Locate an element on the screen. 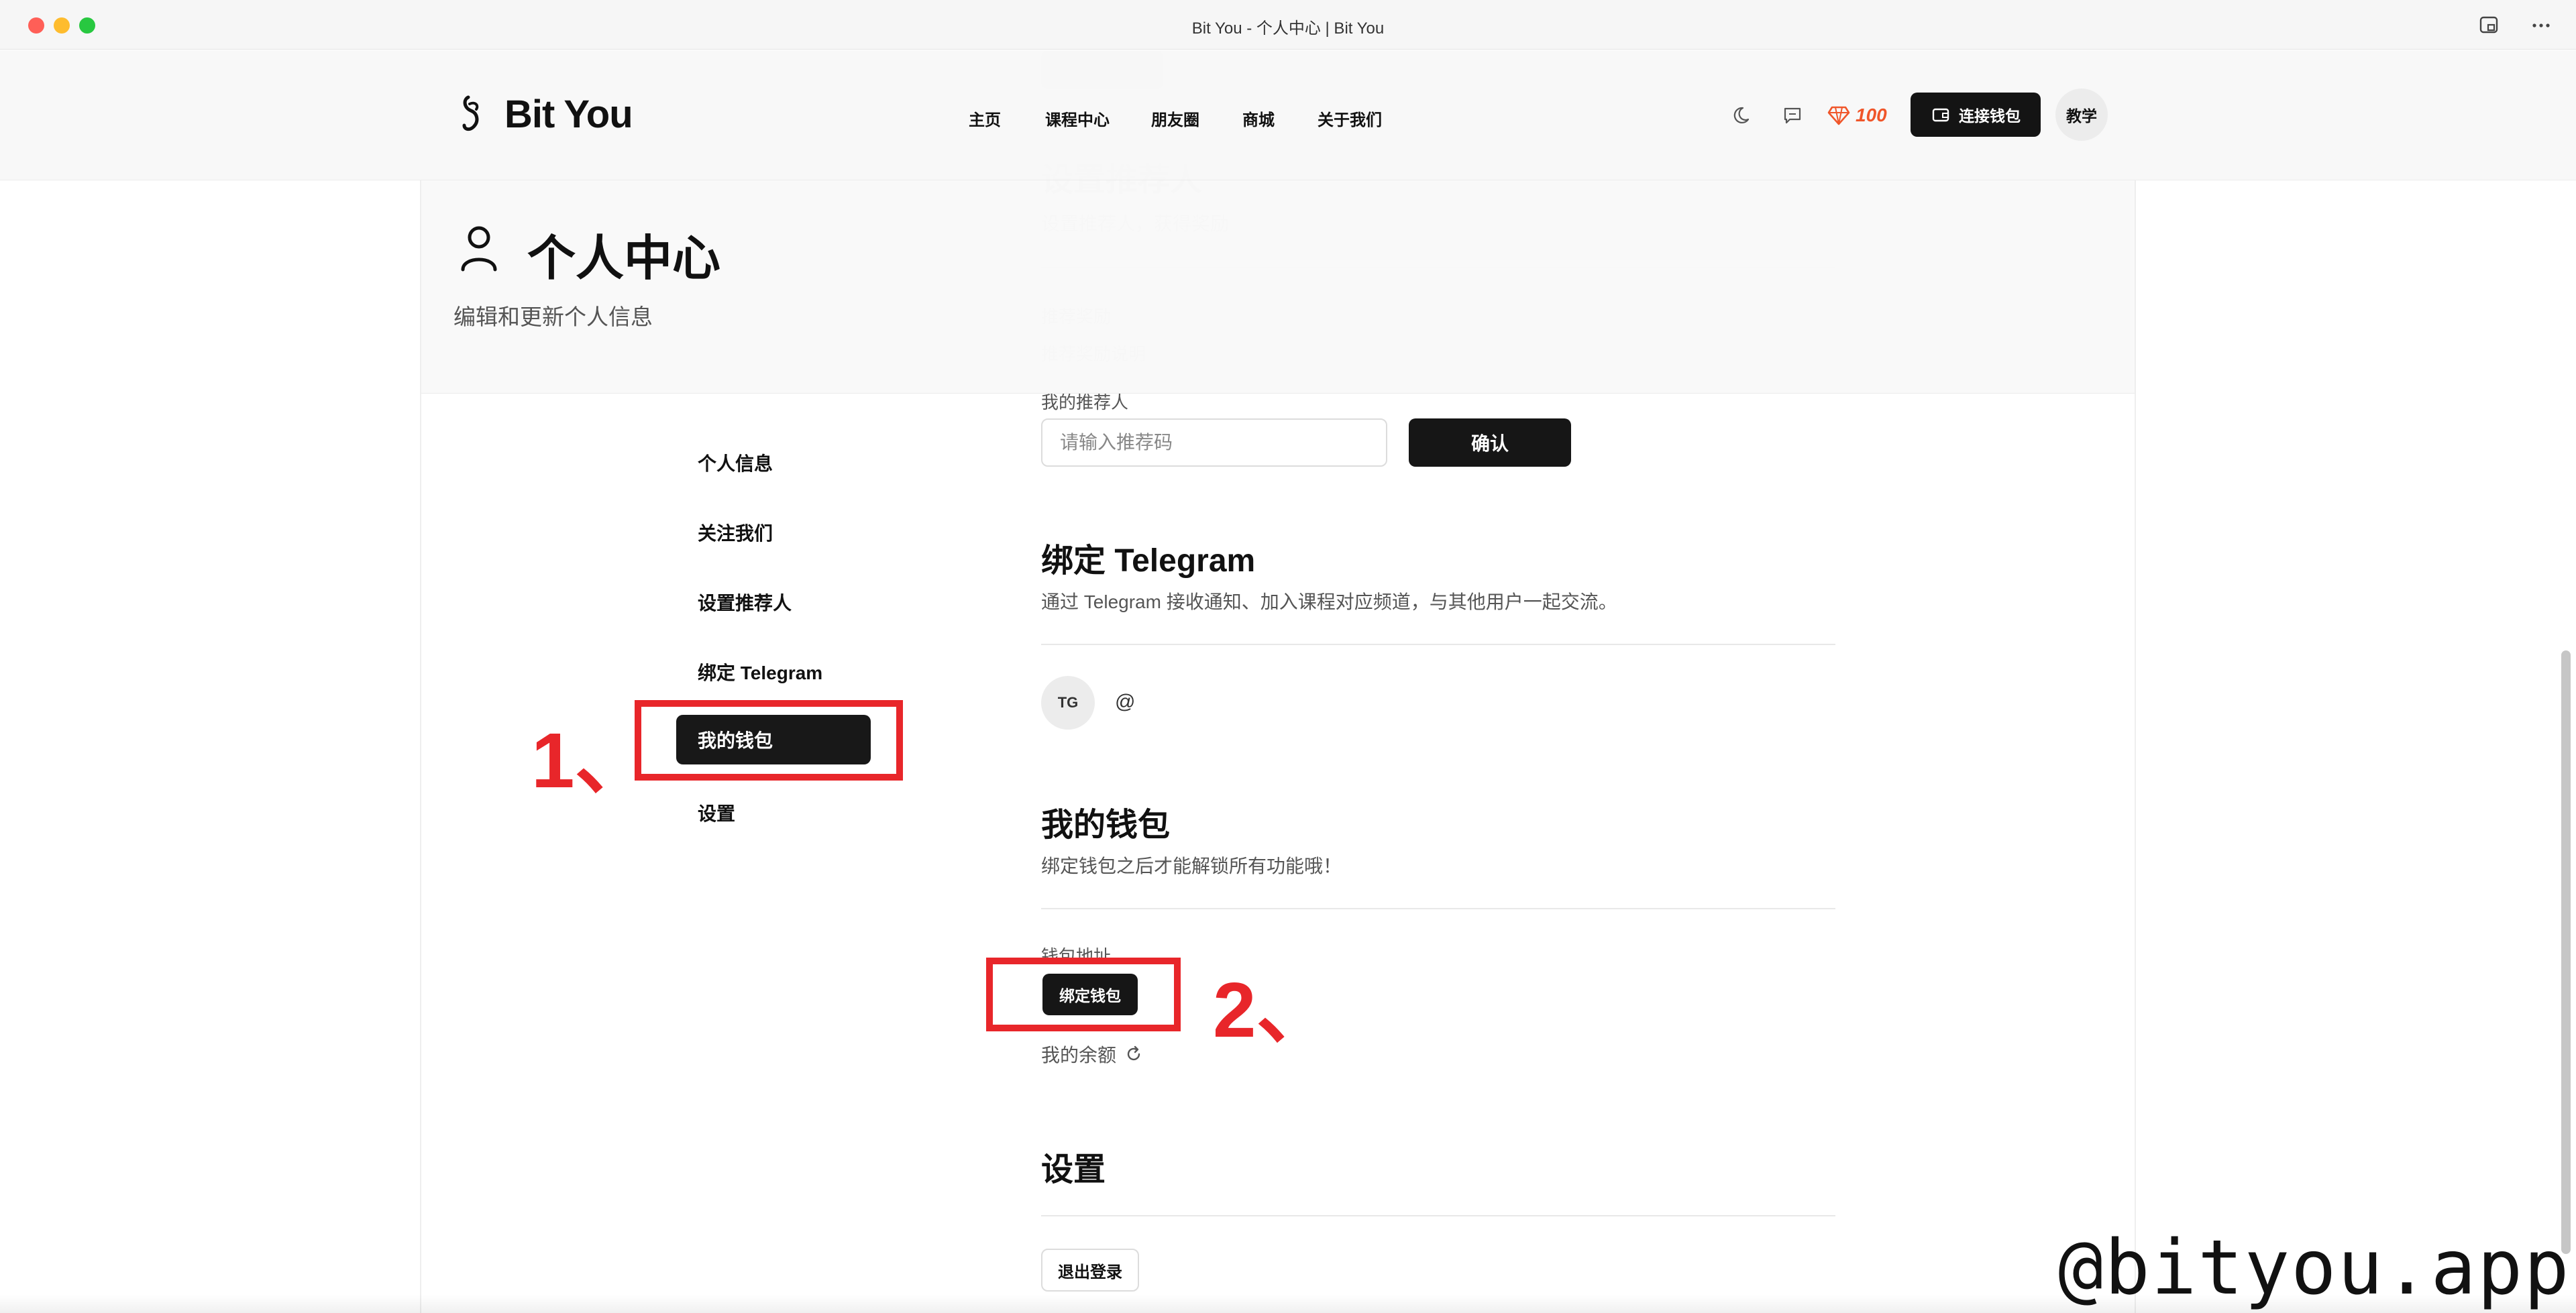 This screenshot has width=2576, height=1313. annotation-step1: 1、 is located at coordinates (592, 761).